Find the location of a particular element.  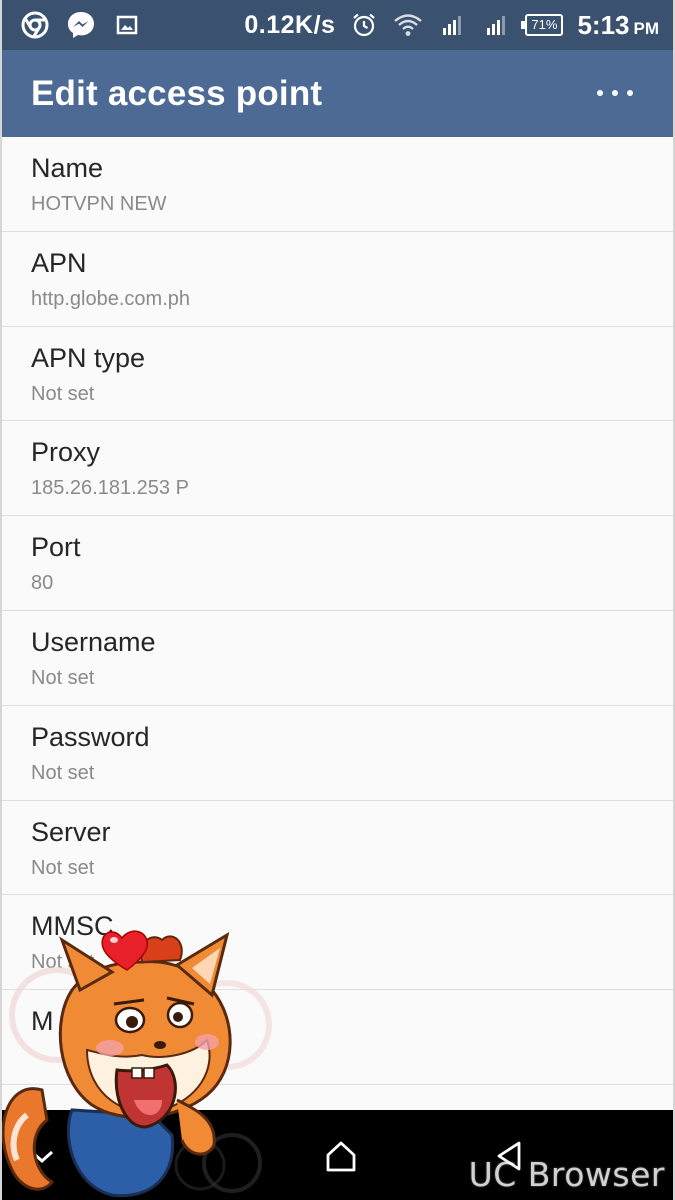

uc-browser-watermark: UC Browser is located at coordinates (566, 1174).